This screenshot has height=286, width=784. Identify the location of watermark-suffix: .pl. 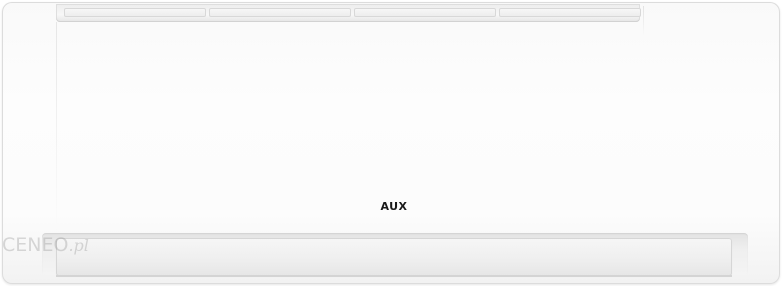
(78, 245).